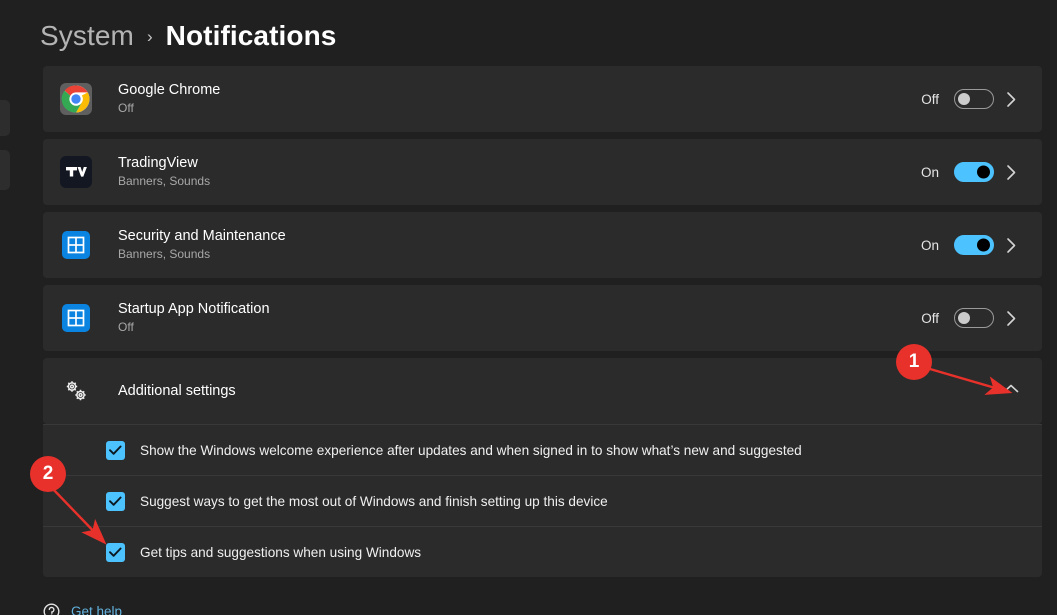 The width and height of the screenshot is (1057, 615). What do you see at coordinates (48, 474) in the screenshot?
I see `annotation-badge-2: 2` at bounding box center [48, 474].